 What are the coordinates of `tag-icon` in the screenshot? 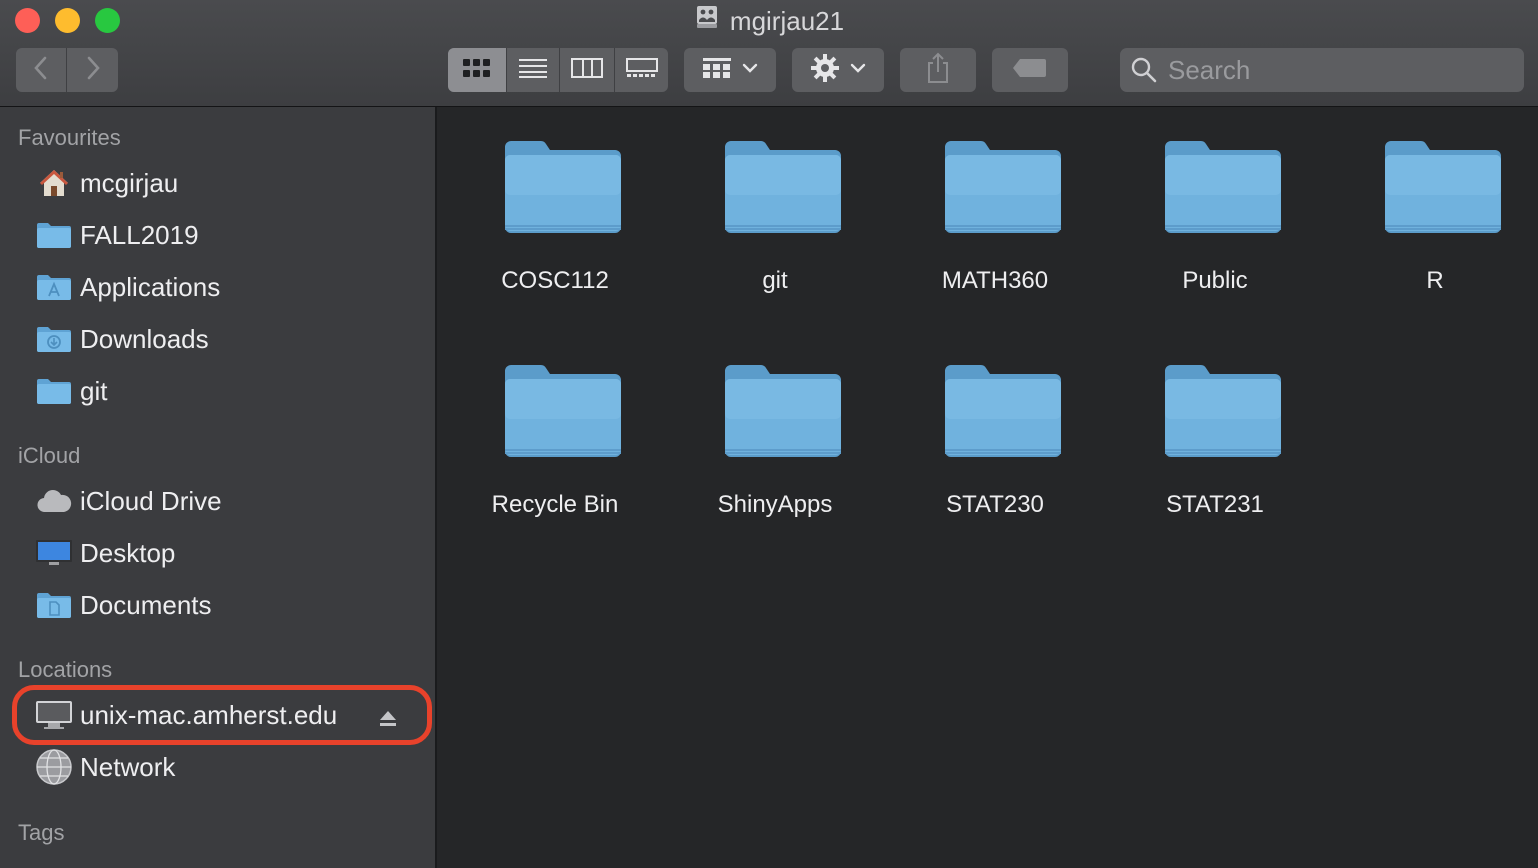 It's located at (1030, 70).